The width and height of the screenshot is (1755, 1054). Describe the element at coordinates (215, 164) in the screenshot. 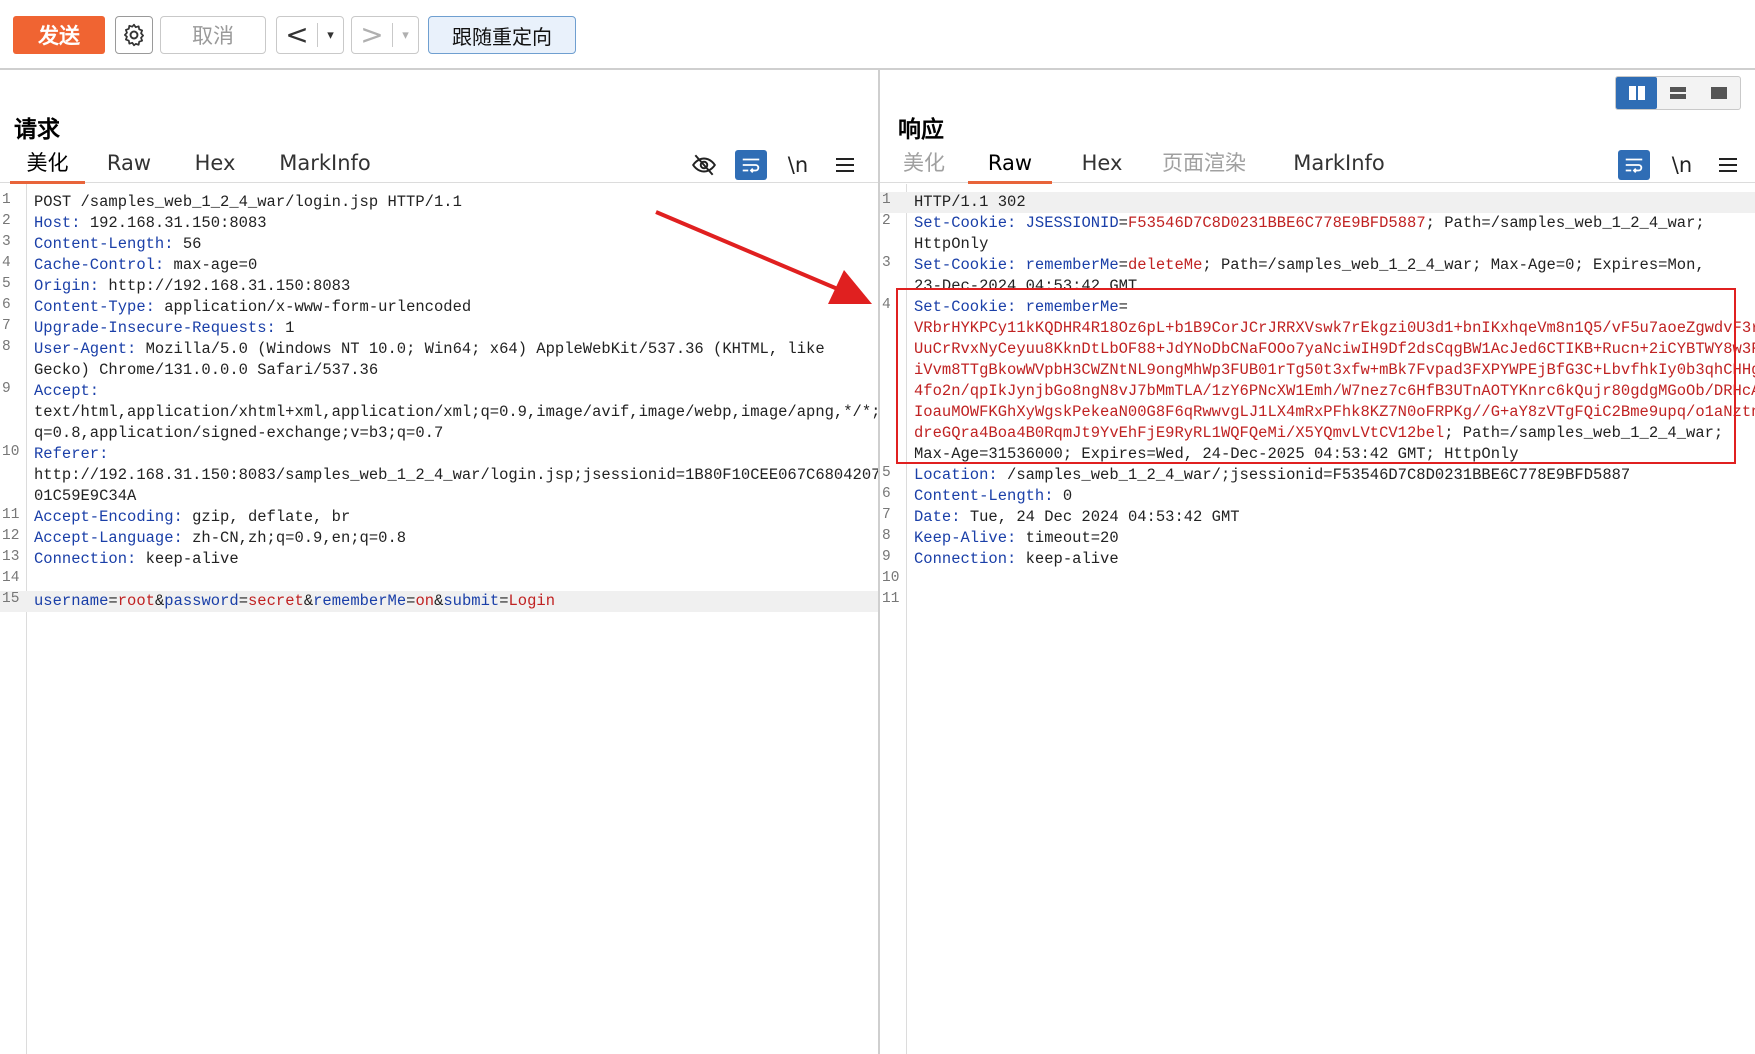

I see `request-tab-hex: Hex` at that location.